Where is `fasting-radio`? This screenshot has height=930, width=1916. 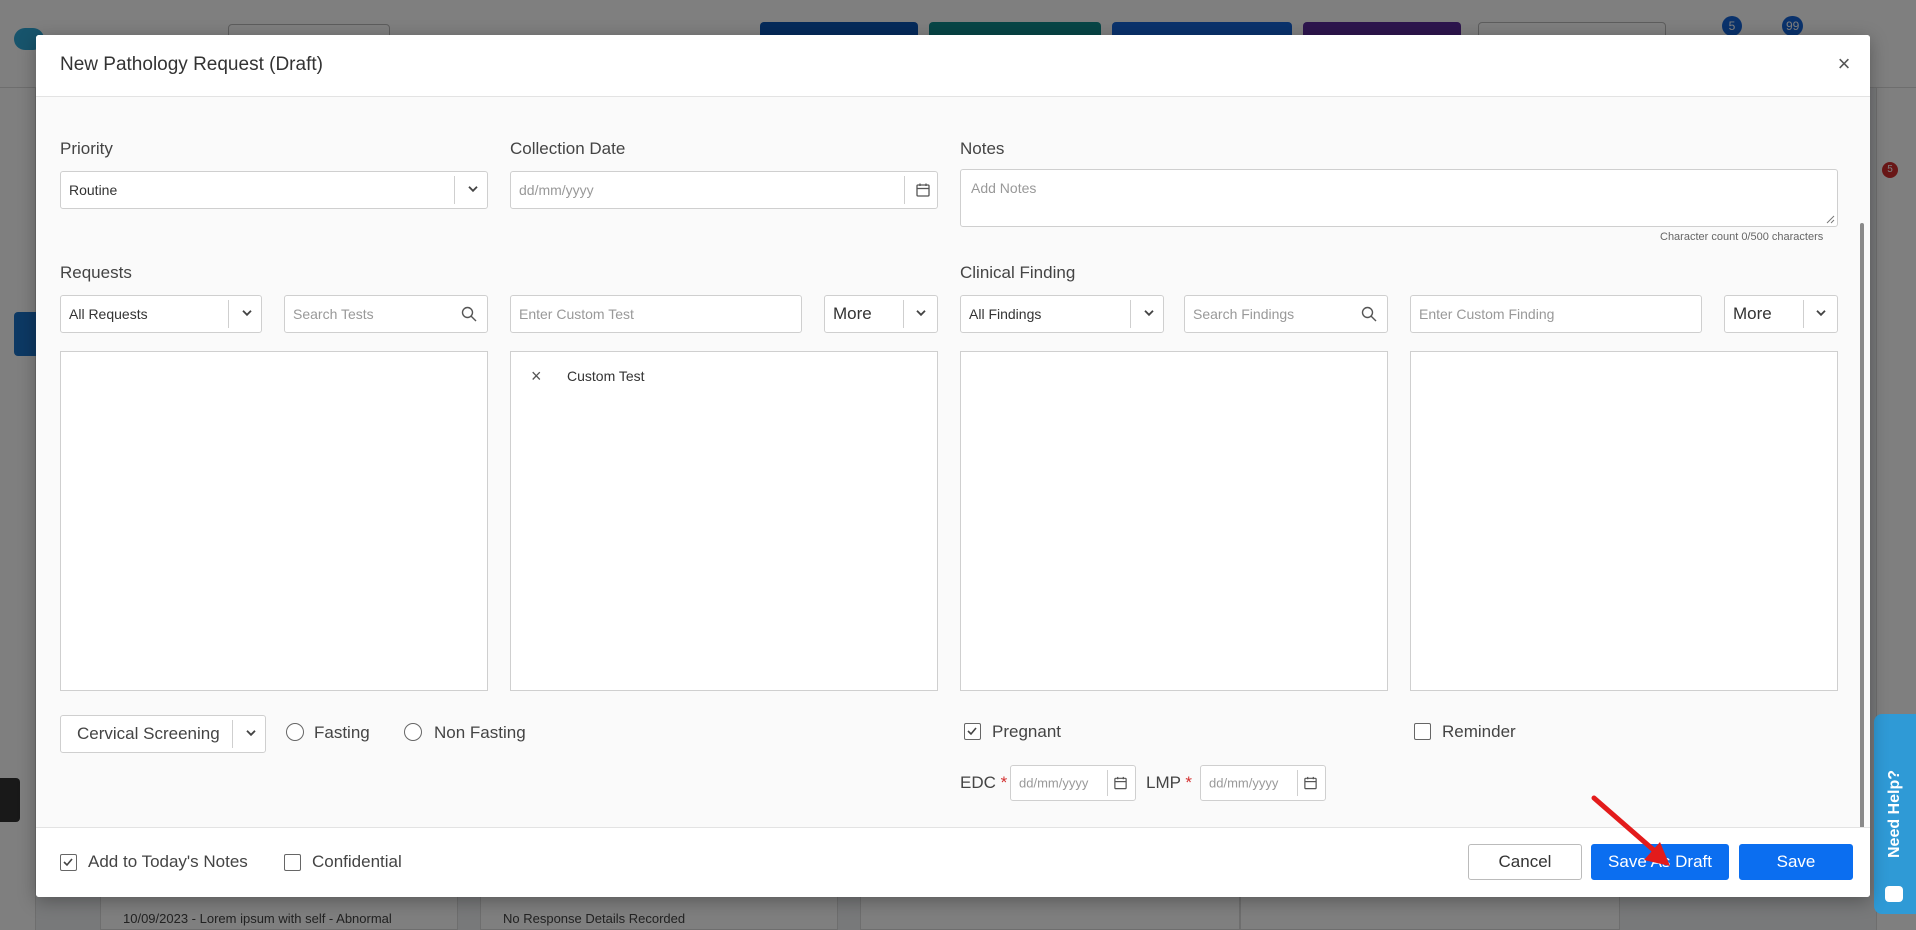
fasting-radio is located at coordinates (295, 732).